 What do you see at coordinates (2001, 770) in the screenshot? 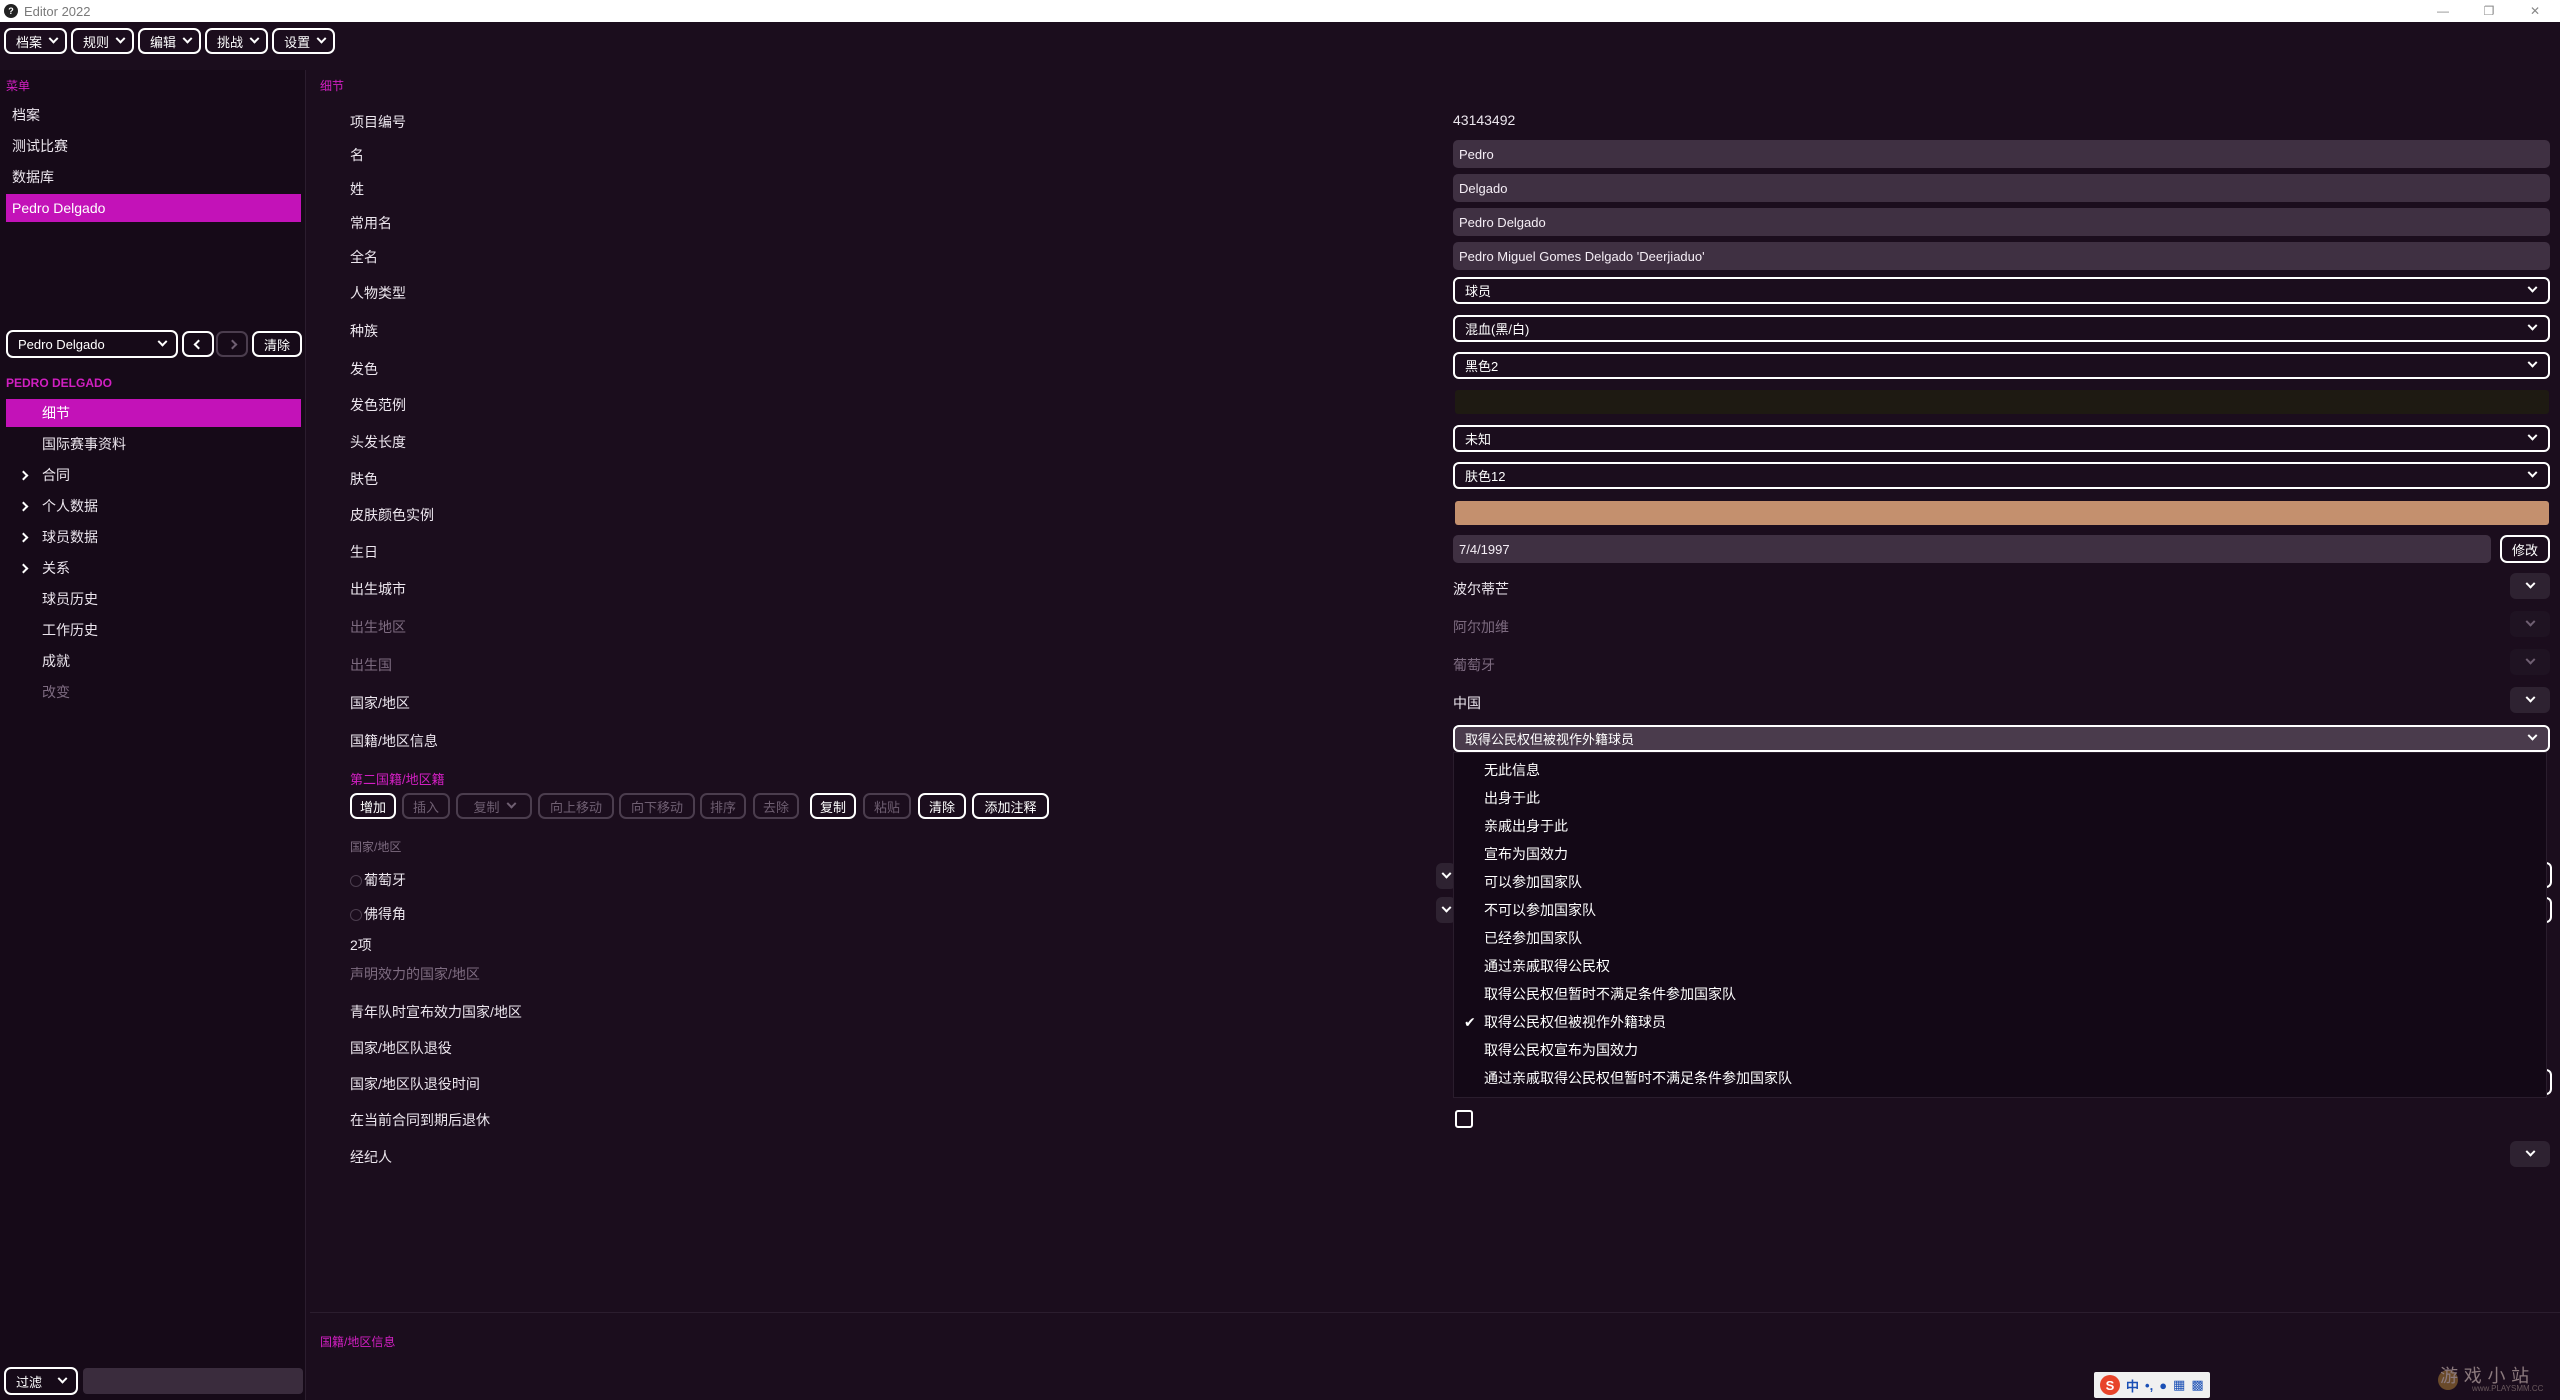
I see `dropdown-option: 无此信息` at bounding box center [2001, 770].